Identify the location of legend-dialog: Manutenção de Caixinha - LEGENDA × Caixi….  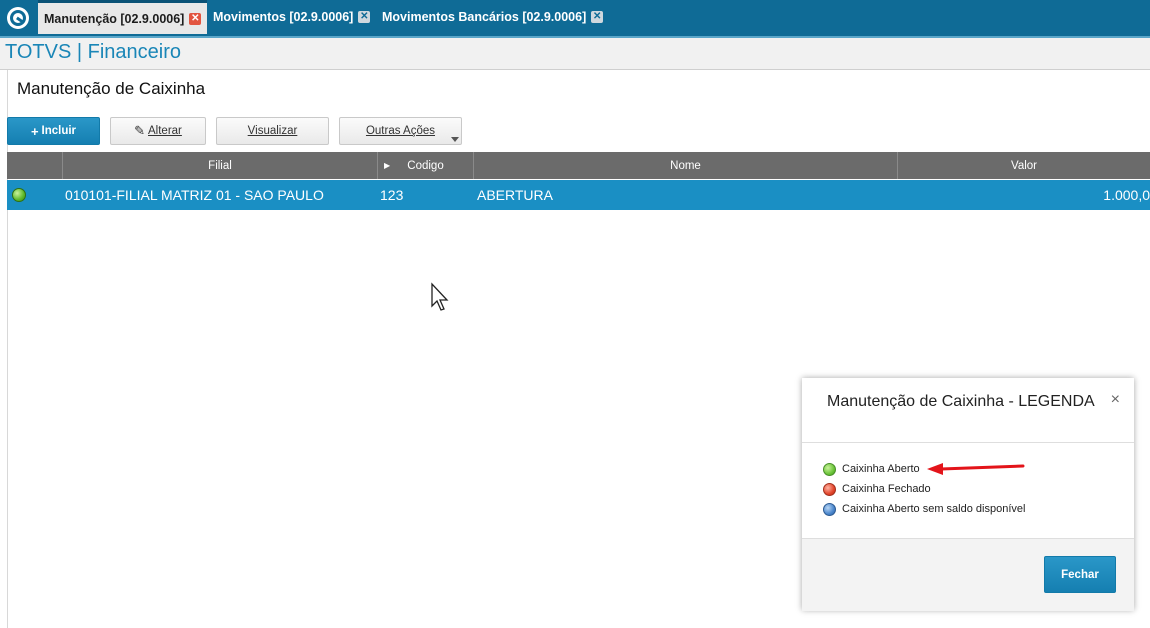
(968, 494).